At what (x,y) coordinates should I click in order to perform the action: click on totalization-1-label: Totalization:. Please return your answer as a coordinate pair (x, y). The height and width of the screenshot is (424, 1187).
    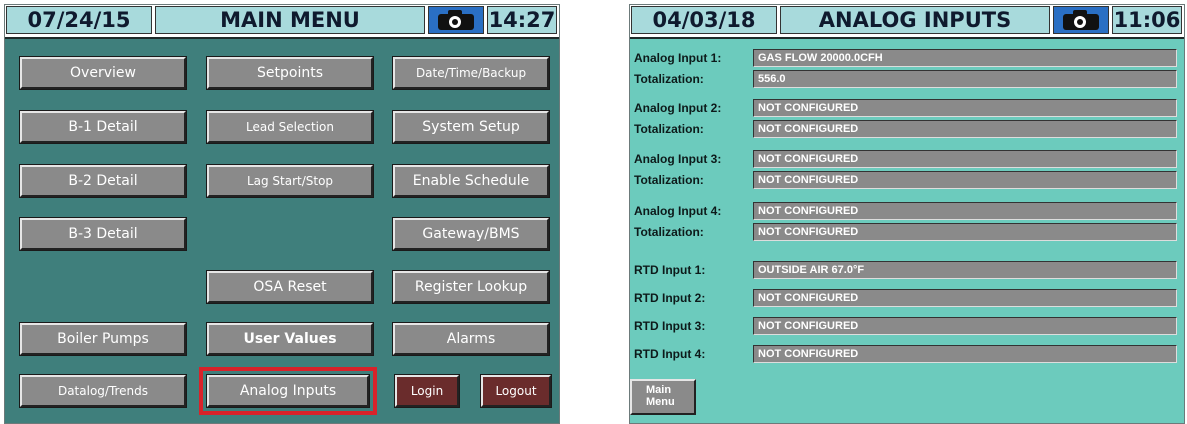
    Looking at the image, I should click on (669, 79).